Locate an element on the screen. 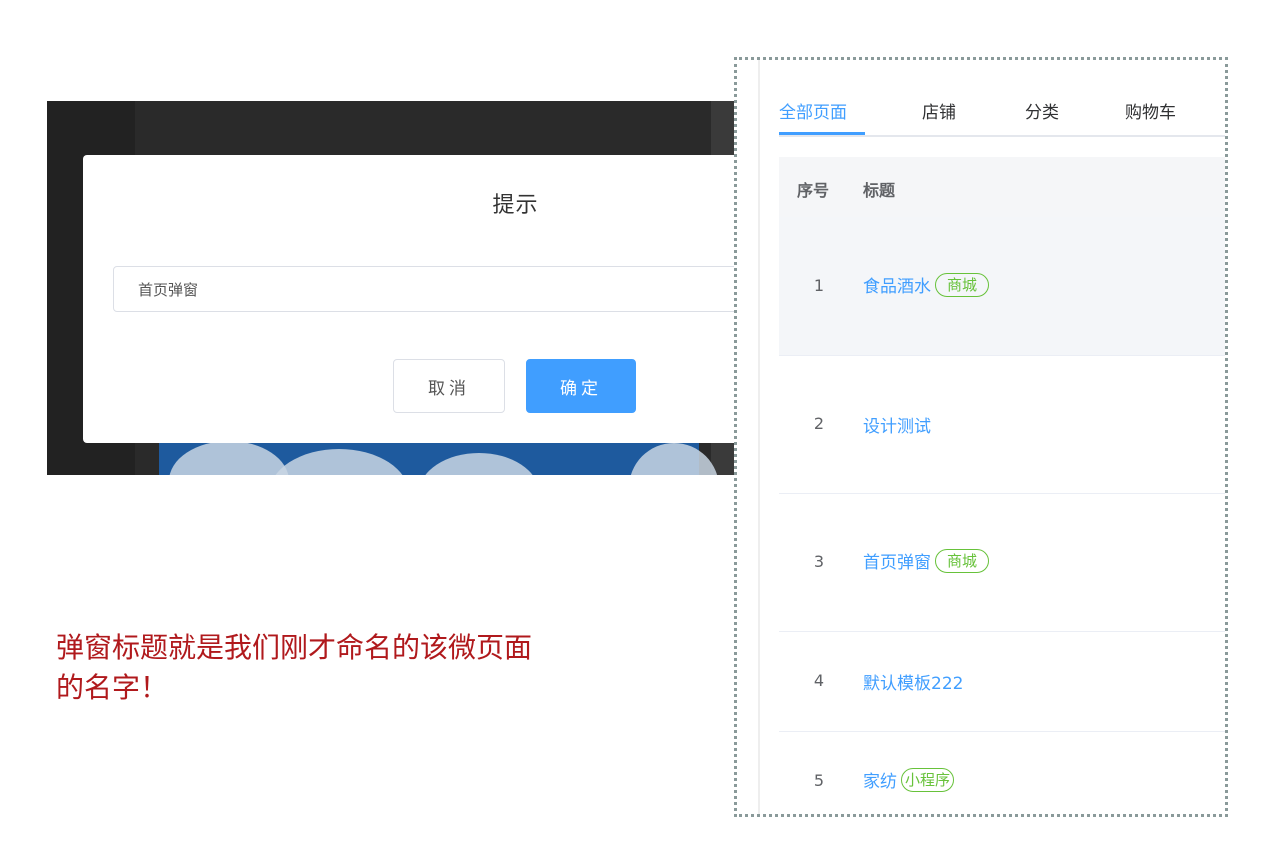  annotation-line-1: 弹窗标题就是我们刚才命名的该微页面 is located at coordinates (294, 647).